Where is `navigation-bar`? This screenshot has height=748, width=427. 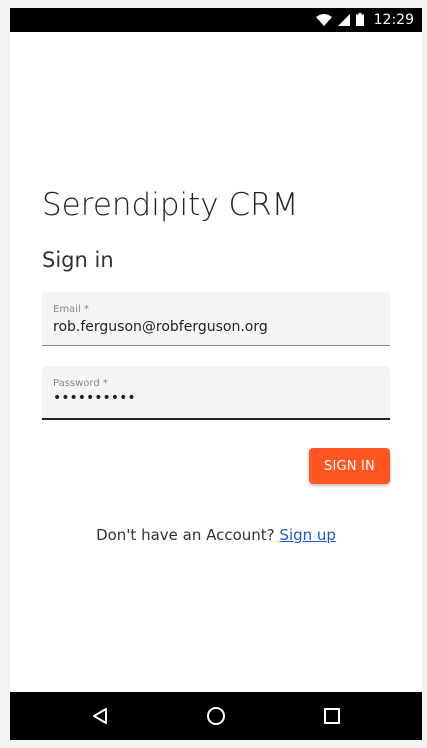 navigation-bar is located at coordinates (216, 716).